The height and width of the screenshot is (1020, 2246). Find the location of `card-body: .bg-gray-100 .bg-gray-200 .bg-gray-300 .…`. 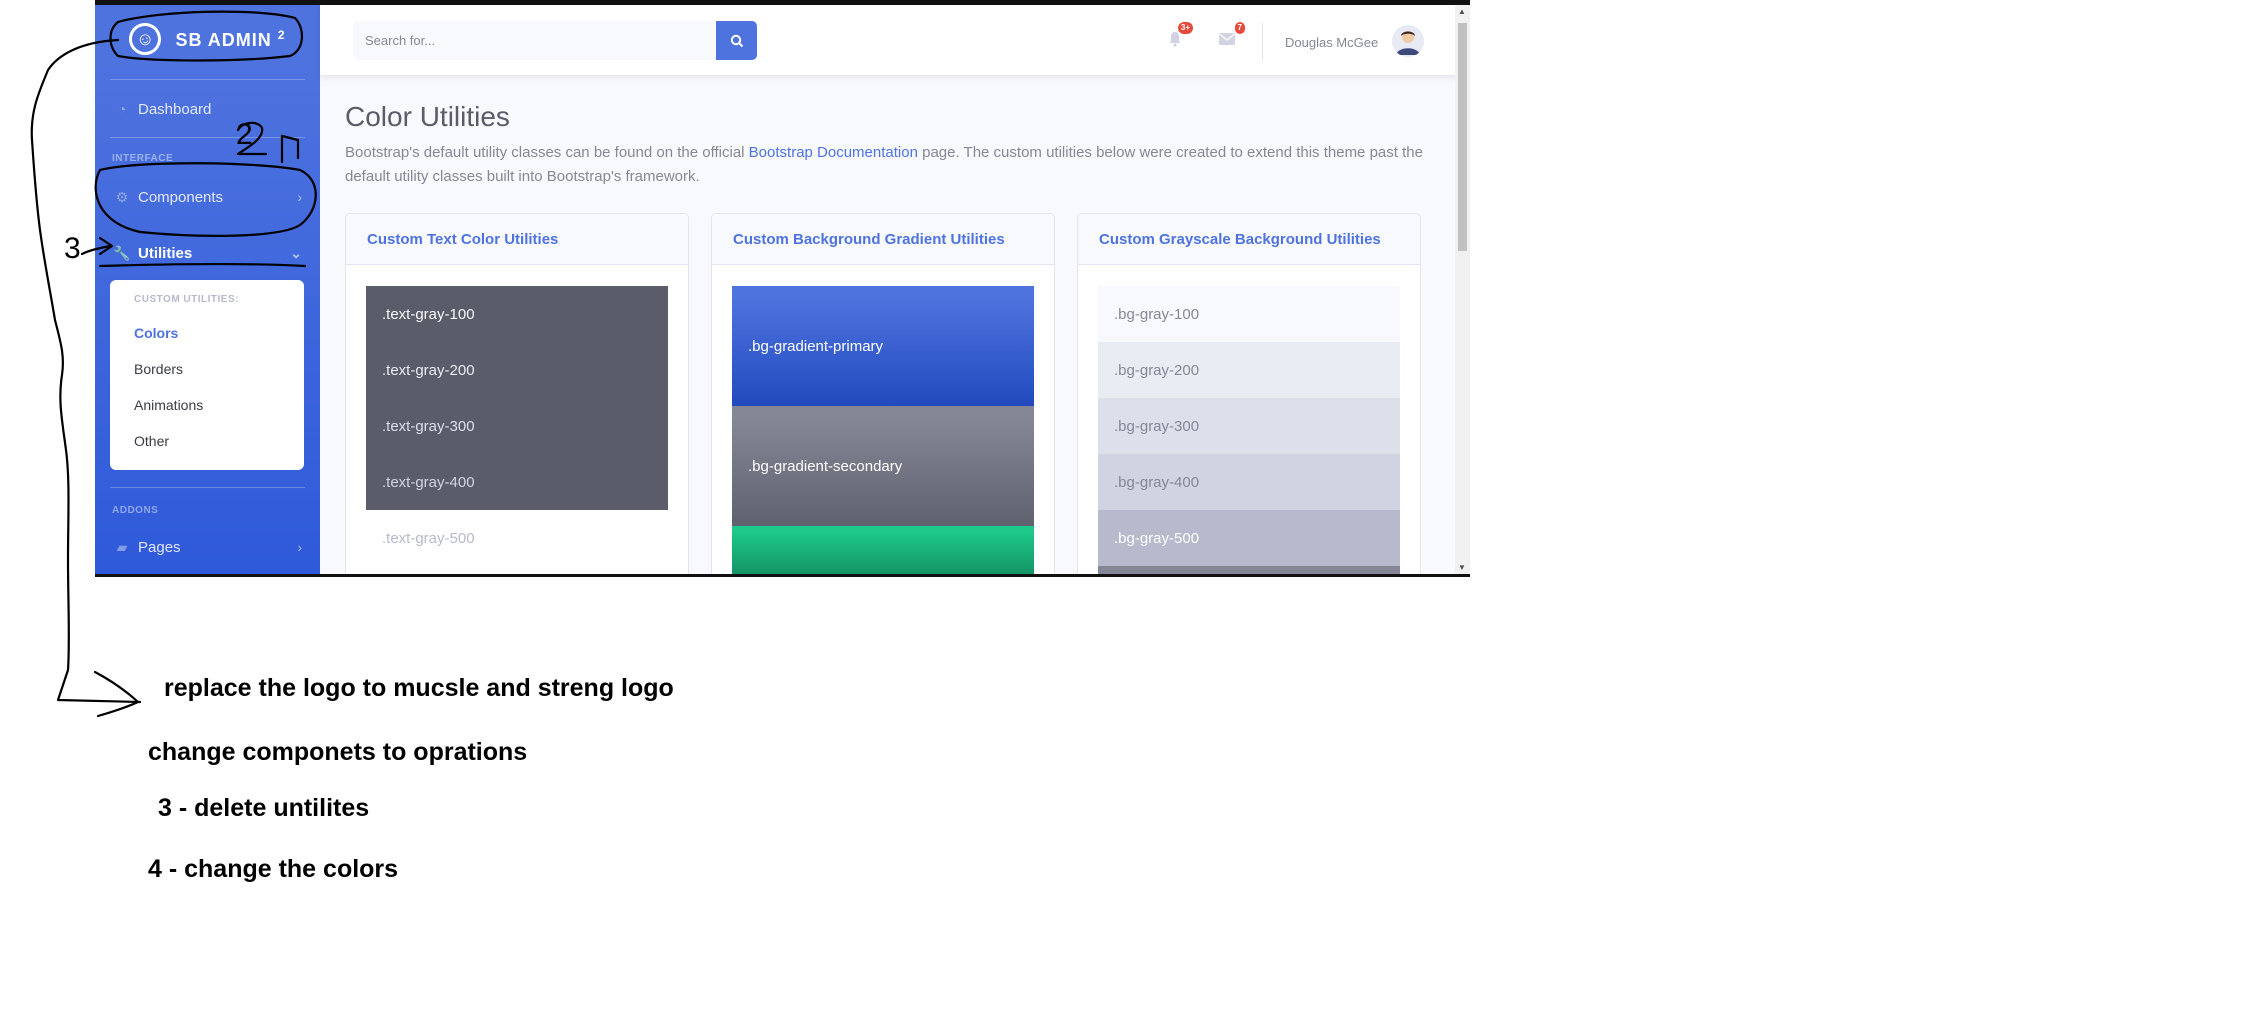

card-body: .bg-gray-100 .bg-gray-200 .bg-gray-300 .… is located at coordinates (1249, 419).